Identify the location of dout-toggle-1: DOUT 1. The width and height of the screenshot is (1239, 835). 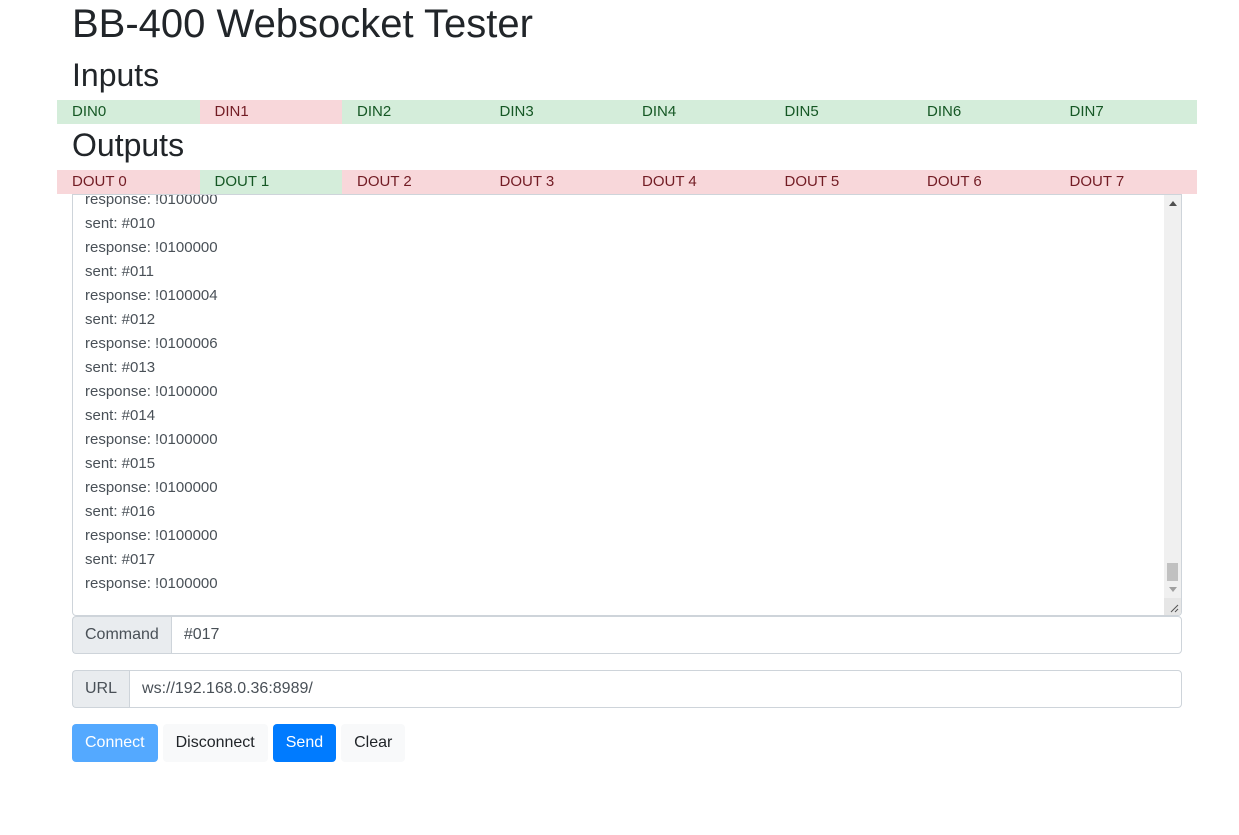
(270, 182).